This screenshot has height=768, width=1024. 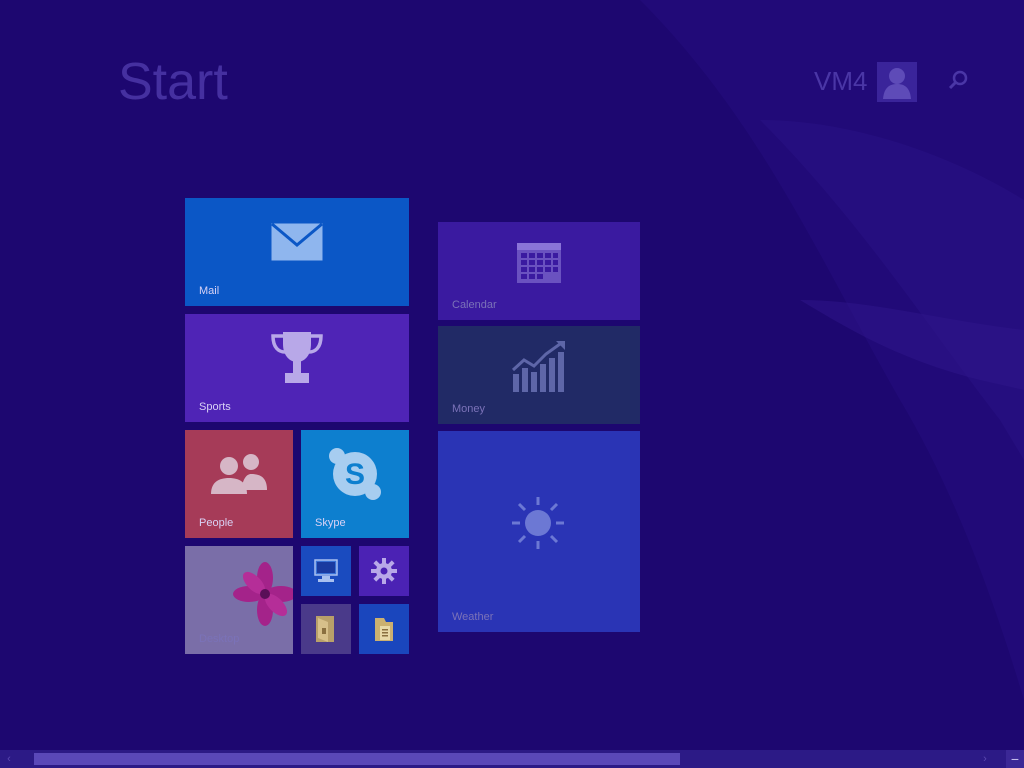 I want to click on tile-mail: Mail, so click(x=297, y=252).